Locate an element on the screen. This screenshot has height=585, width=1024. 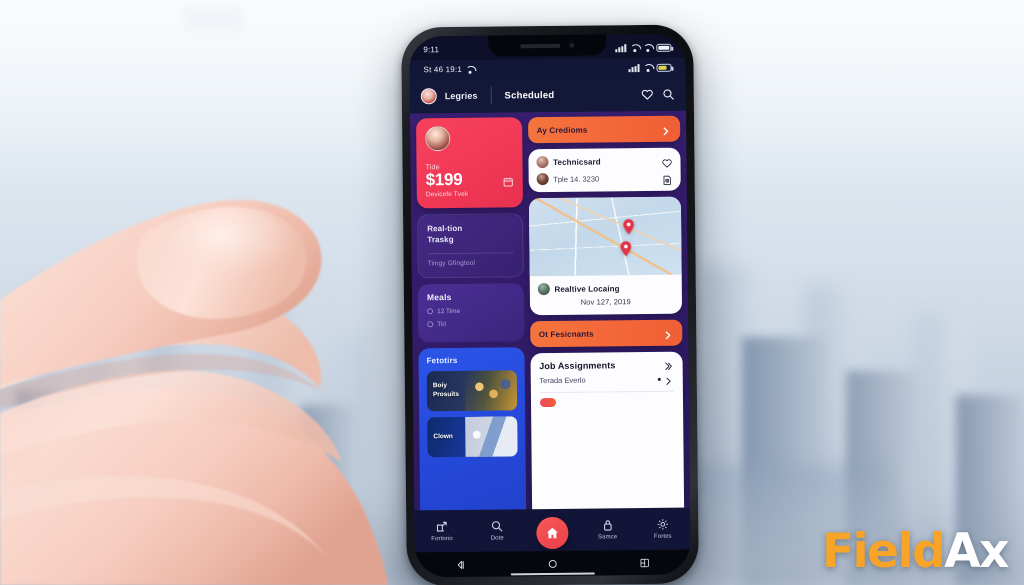
features-thumbnail-1: Boiy Prosuits is located at coordinates (471, 391).